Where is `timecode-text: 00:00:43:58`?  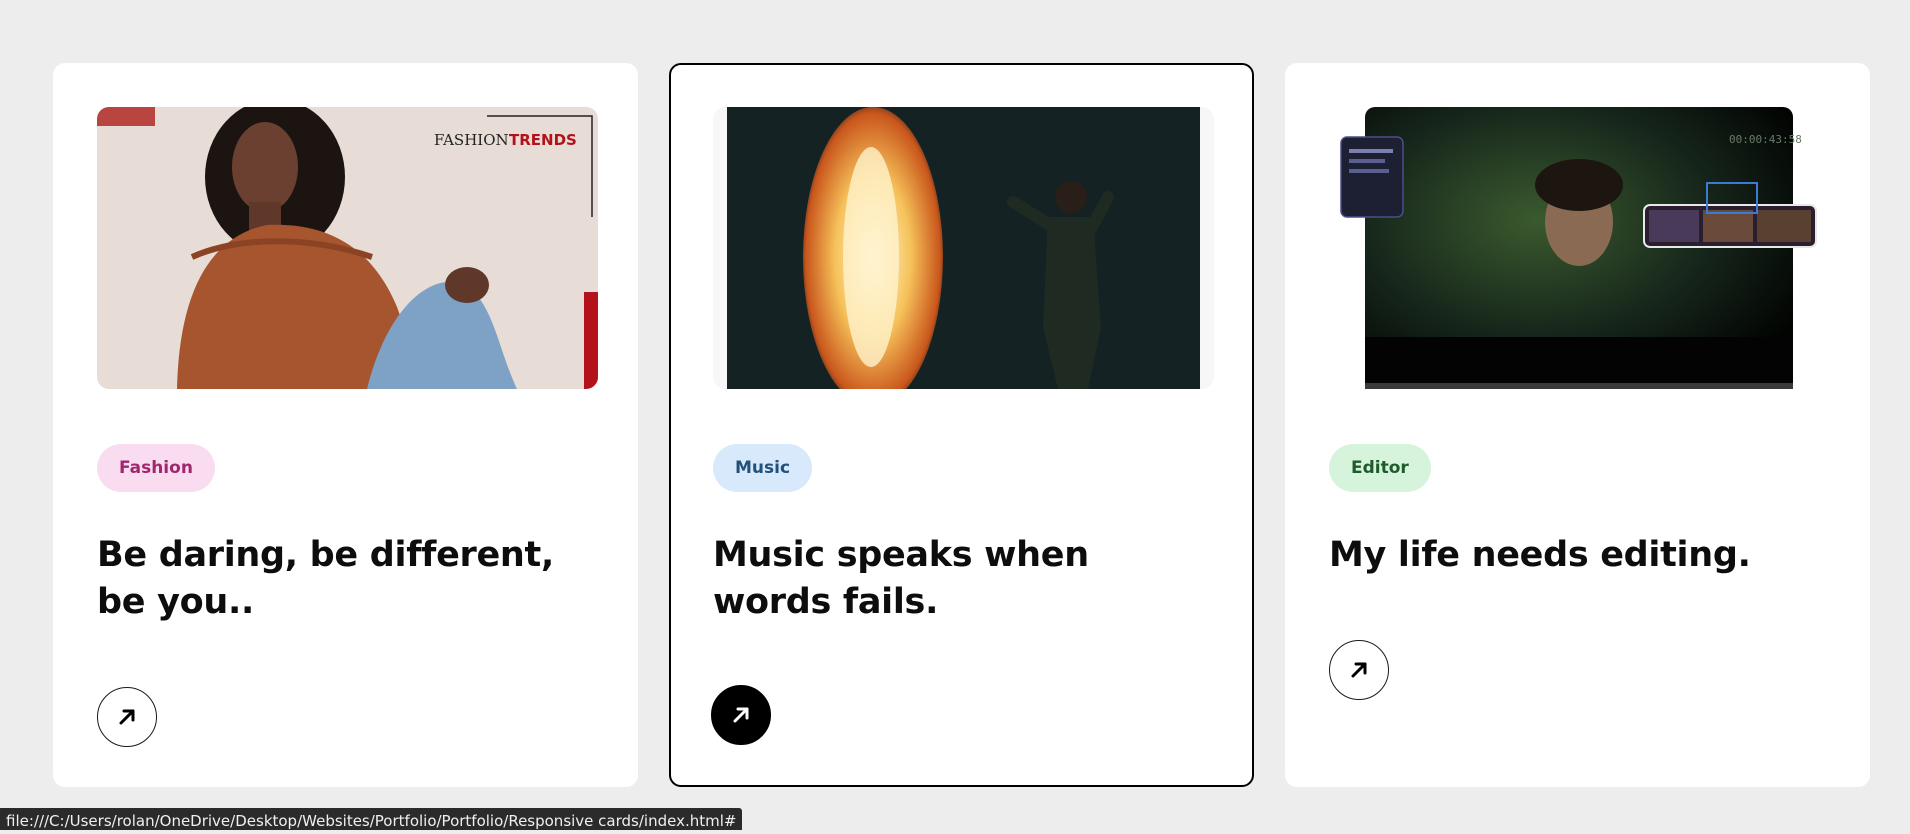
timecode-text: 00:00:43:58 is located at coordinates (1765, 139).